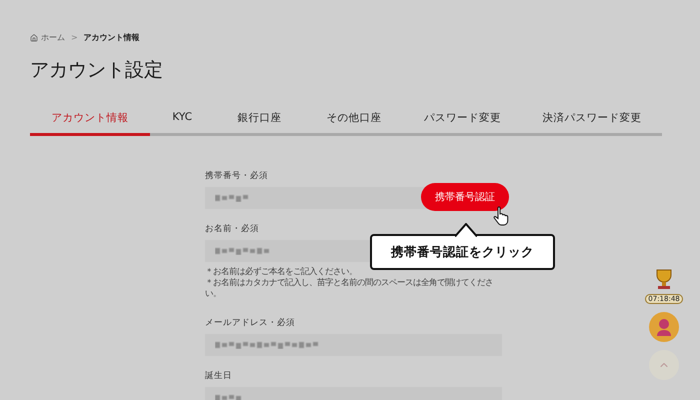 This screenshot has height=400, width=700. Describe the element at coordinates (97, 70) in the screenshot. I see `page-title: アカウント設定` at that location.